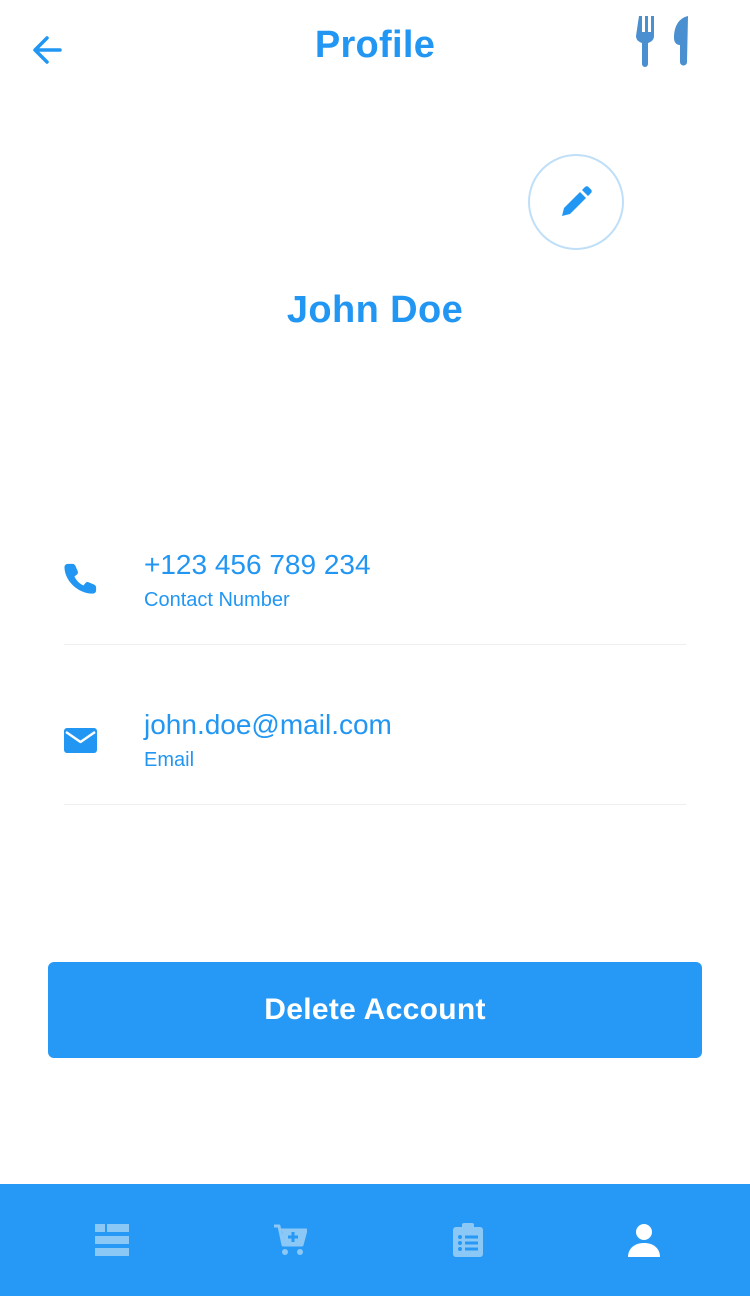 The image size is (750, 1296). I want to click on dashboard-icon, so click(112, 1240).